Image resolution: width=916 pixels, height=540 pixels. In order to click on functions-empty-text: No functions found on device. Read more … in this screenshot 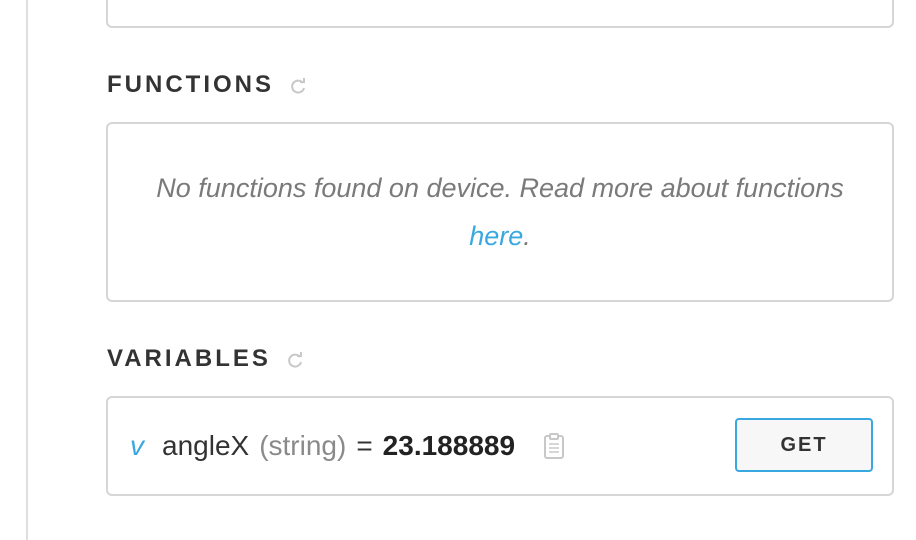, I will do `click(500, 188)`.